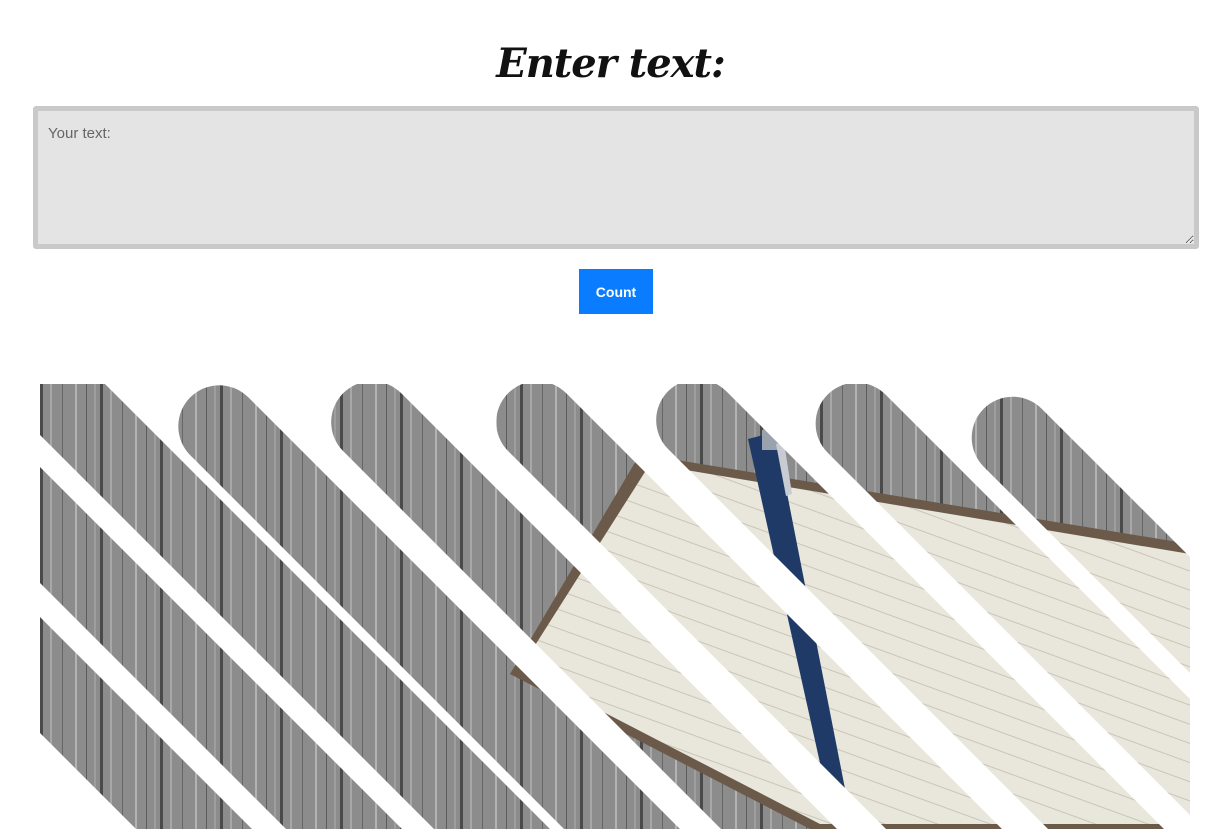 The height and width of the screenshot is (829, 1221). I want to click on page-title: Enter text:, so click(611, 63).